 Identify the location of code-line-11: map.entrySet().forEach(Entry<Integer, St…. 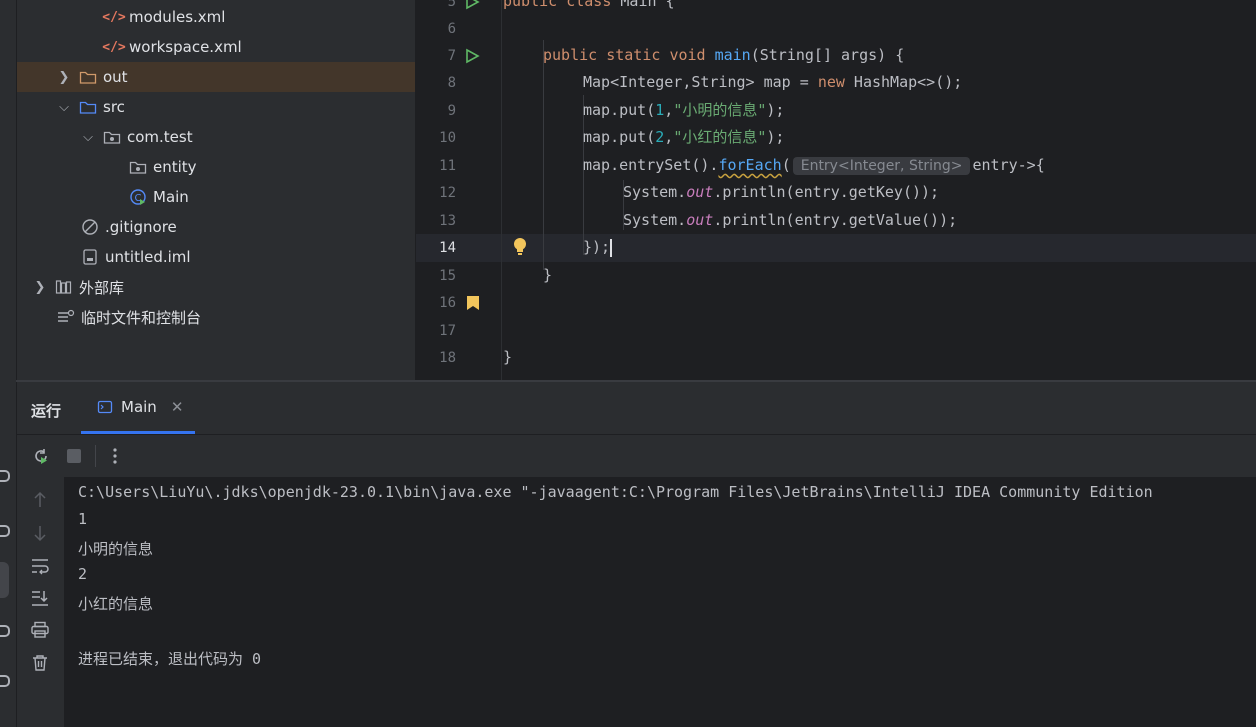
(814, 165).